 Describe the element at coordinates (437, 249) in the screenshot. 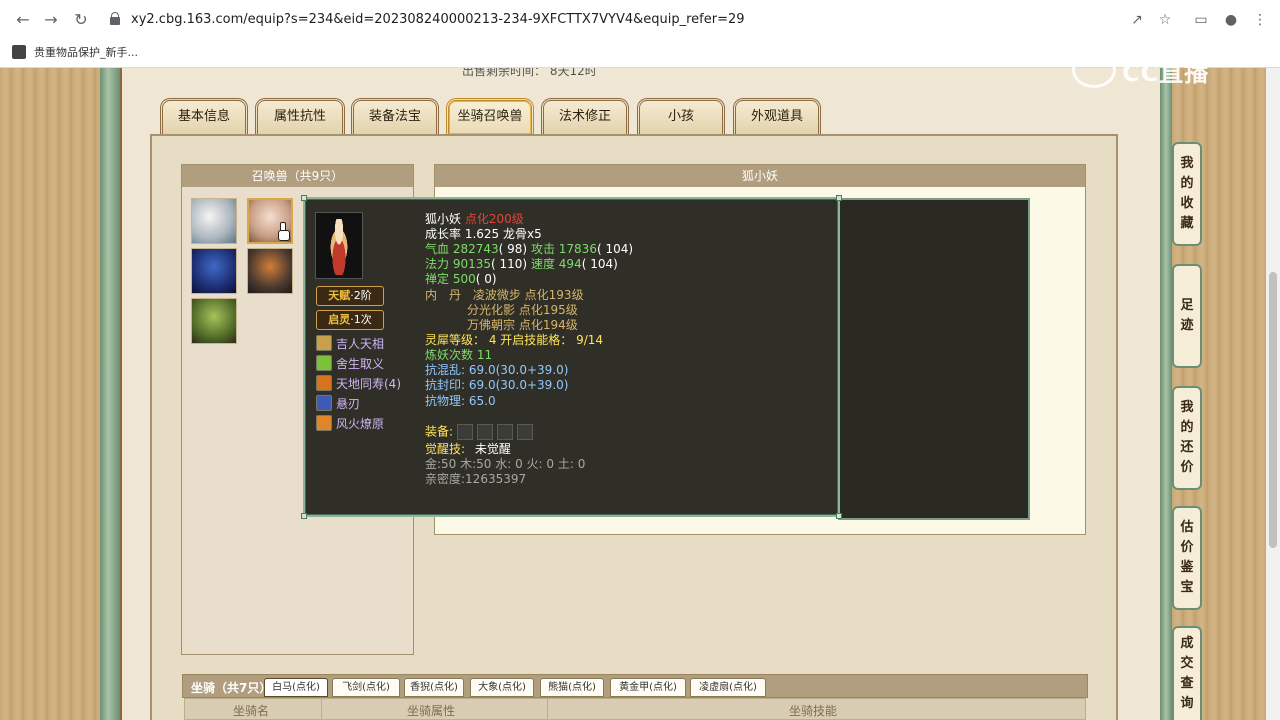

I see `hp-label: 气血` at that location.